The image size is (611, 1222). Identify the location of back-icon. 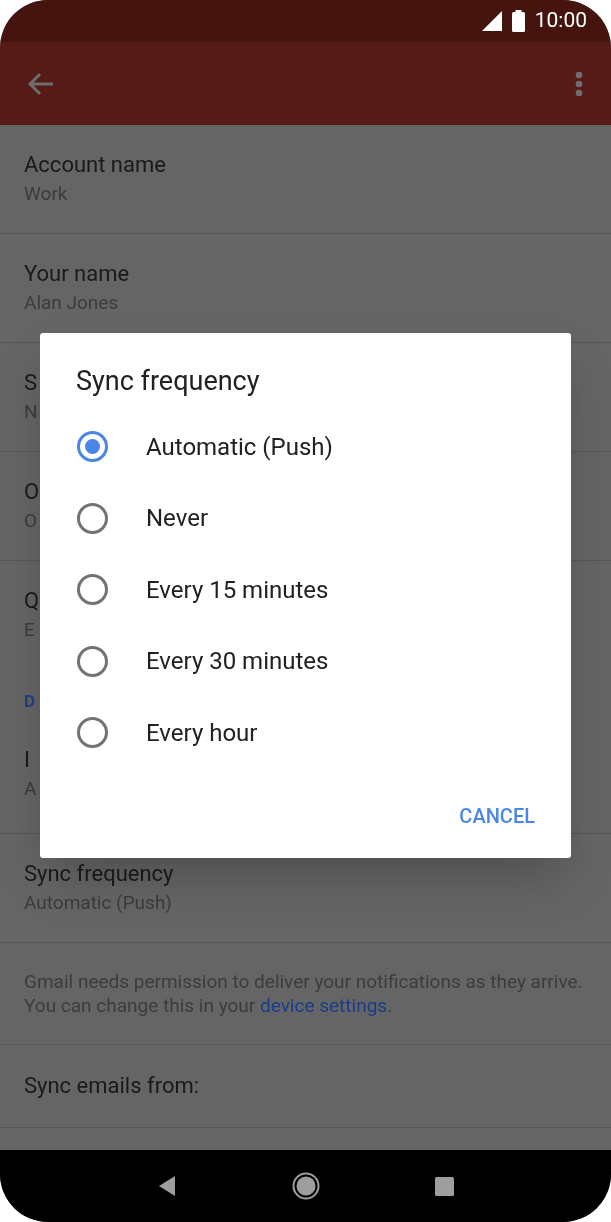
(167, 1186).